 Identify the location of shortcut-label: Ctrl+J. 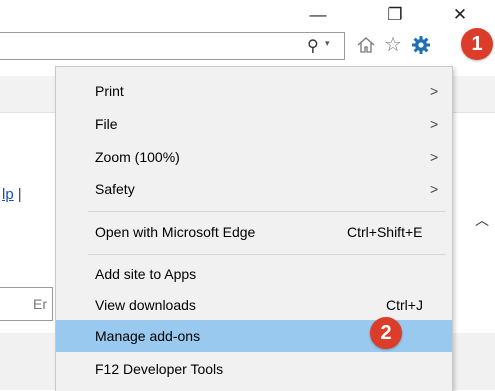
(404, 305).